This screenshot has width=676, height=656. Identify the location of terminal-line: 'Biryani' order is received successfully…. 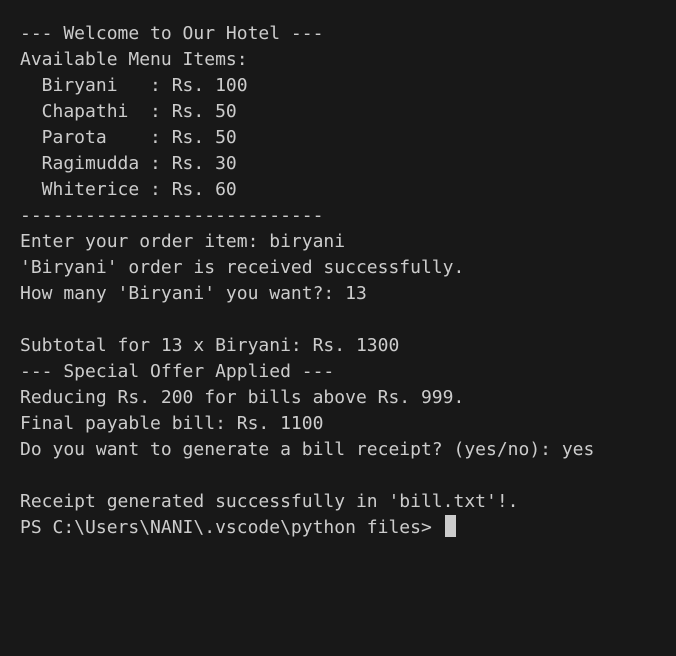
(242, 267).